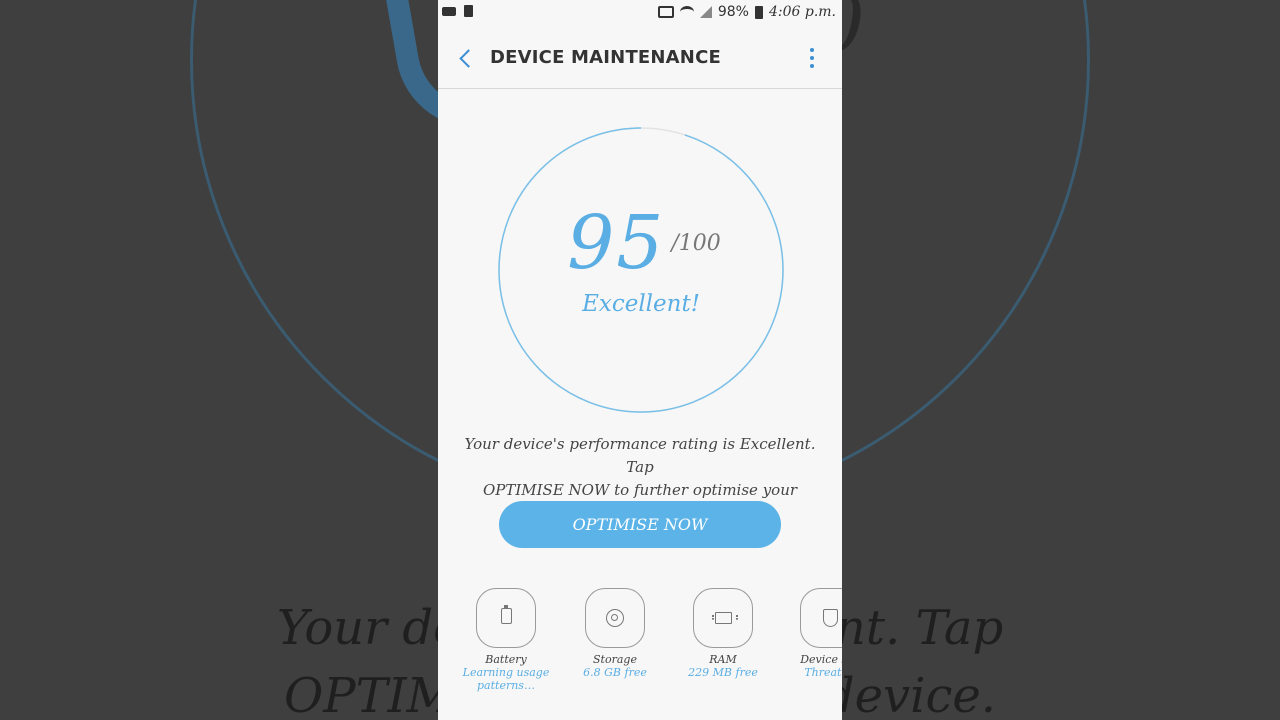  Describe the element at coordinates (506, 672) in the screenshot. I see `category-status: Learning usage` at that location.